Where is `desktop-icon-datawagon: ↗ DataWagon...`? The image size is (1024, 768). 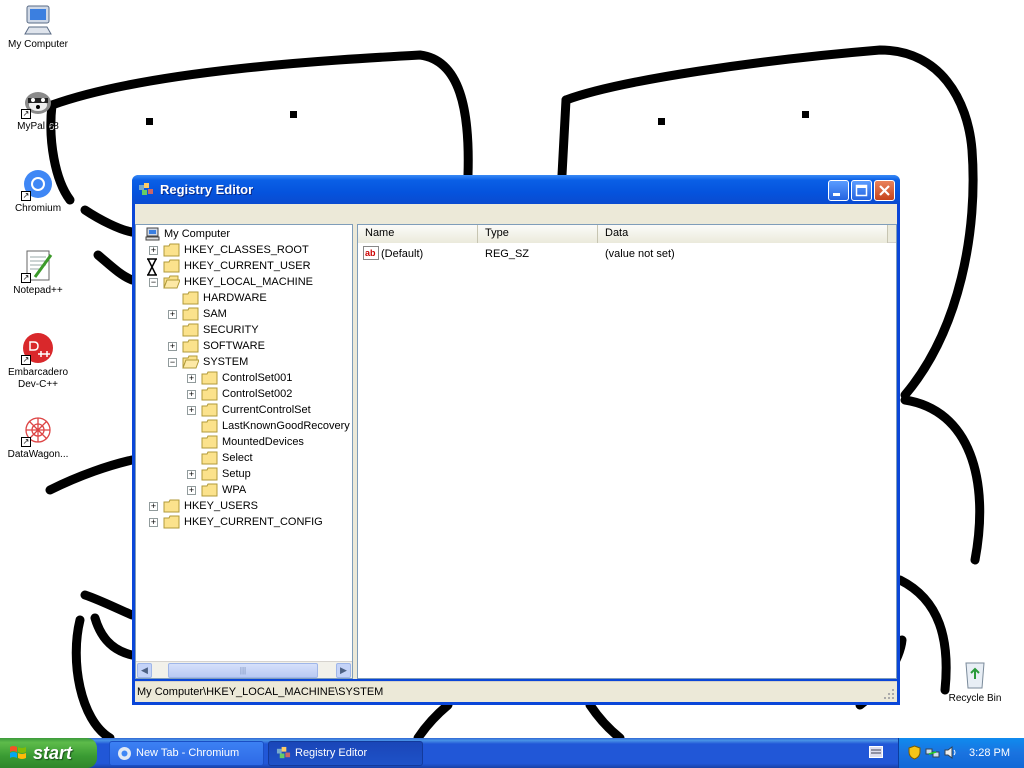
desktop-icon-datawagon: ↗ DataWagon... is located at coordinates (38, 437).